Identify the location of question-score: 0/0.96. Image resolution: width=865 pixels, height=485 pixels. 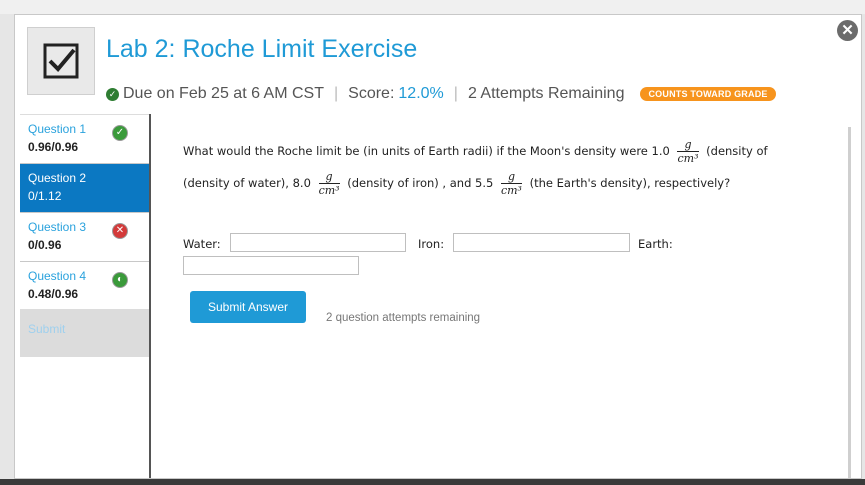
(45, 245).